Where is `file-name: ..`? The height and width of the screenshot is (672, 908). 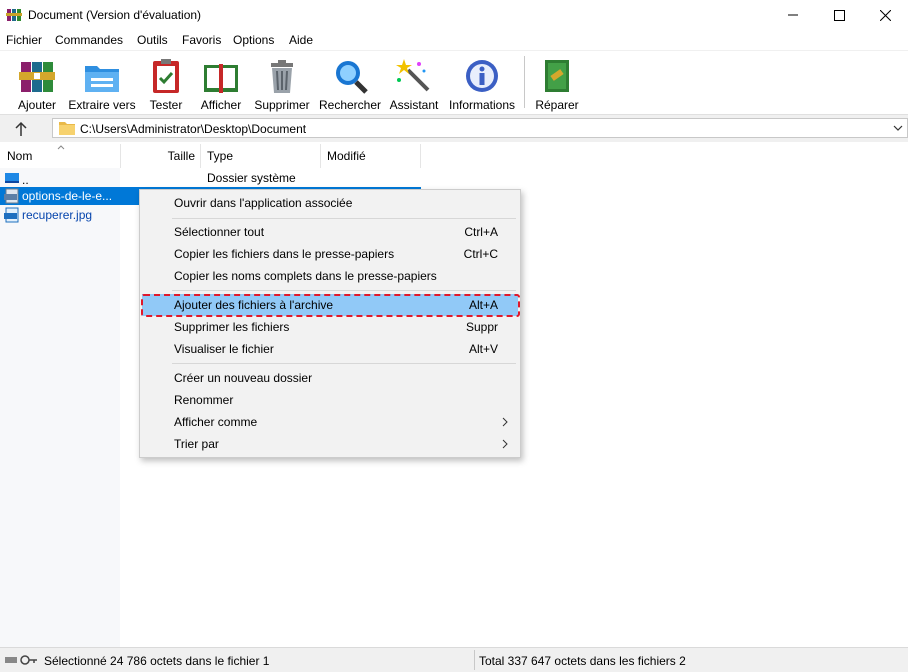
file-name: .. is located at coordinates (25, 180).